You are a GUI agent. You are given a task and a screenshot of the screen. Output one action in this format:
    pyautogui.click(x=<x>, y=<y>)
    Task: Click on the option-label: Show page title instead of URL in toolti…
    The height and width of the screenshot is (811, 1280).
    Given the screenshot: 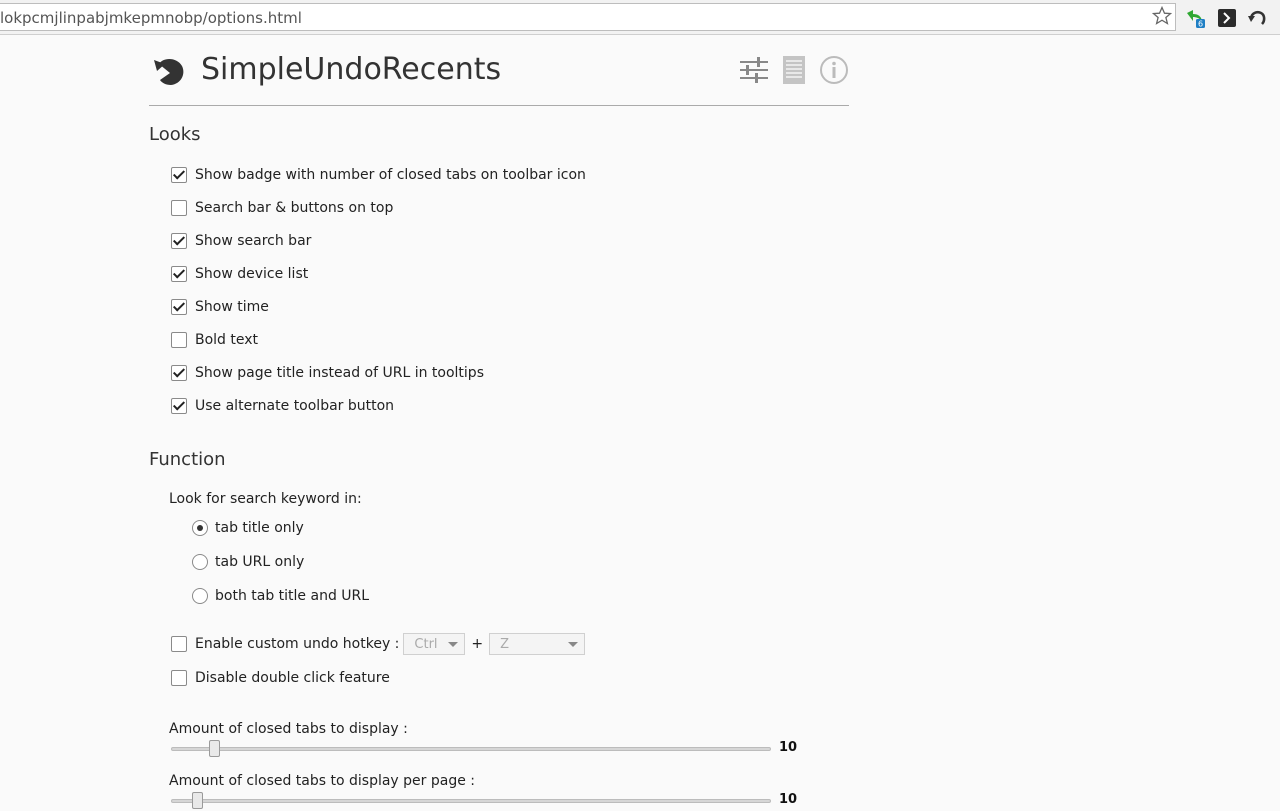 What is the action you would take?
    pyautogui.click(x=339, y=373)
    